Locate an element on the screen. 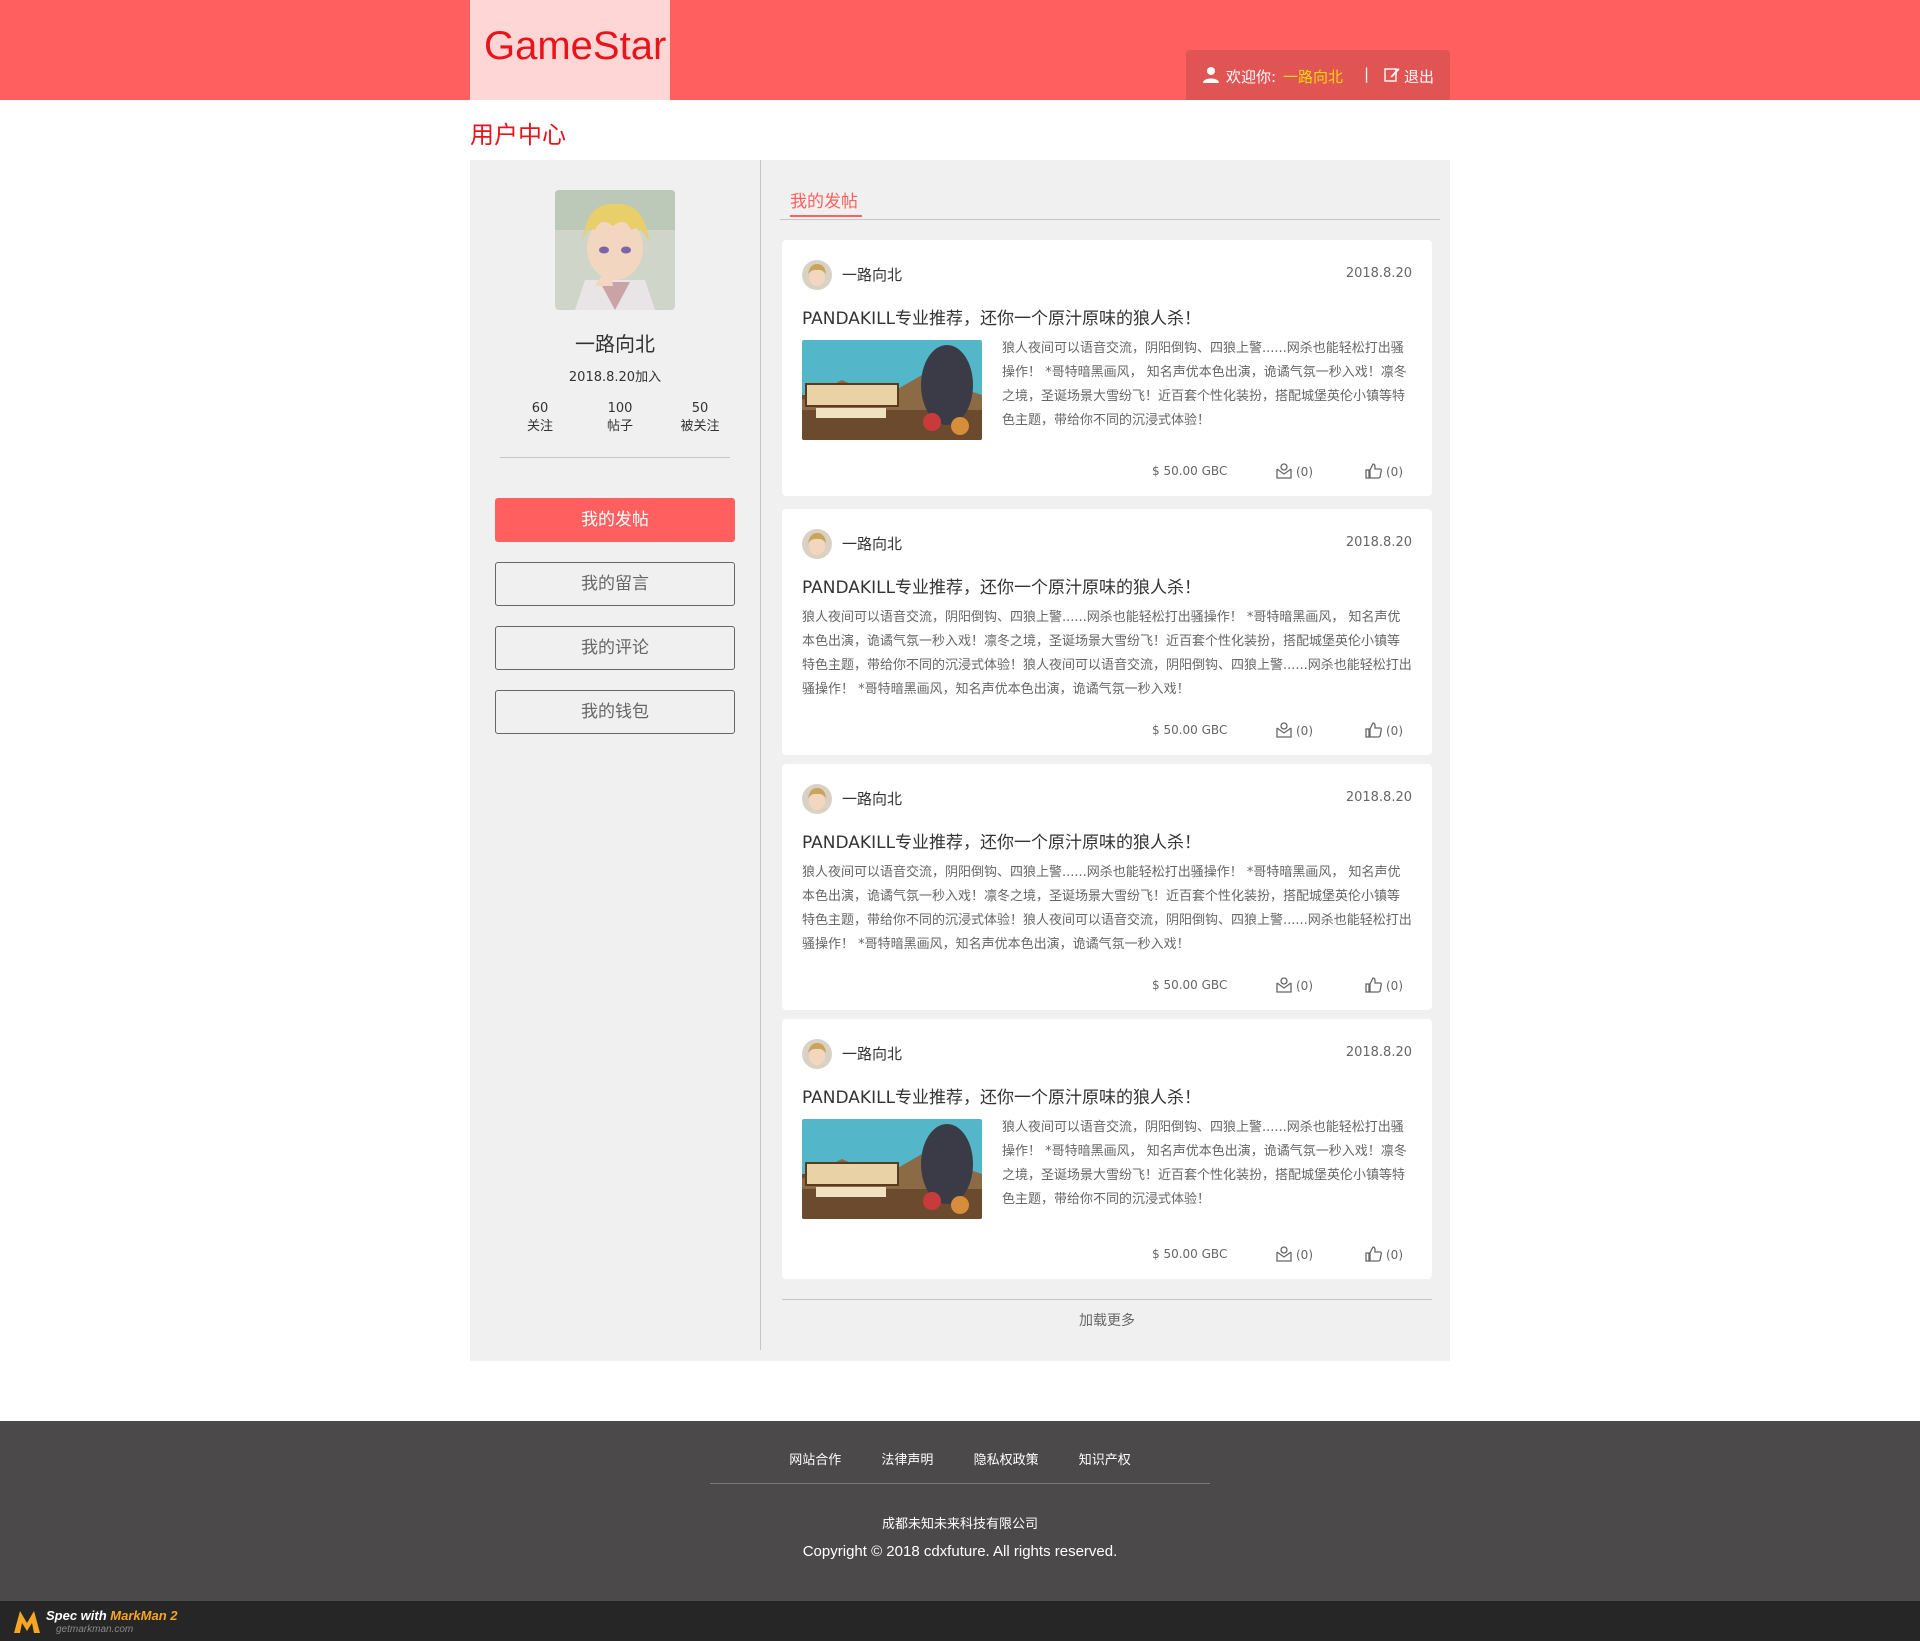  logo-text: GameStar is located at coordinates (575, 46).